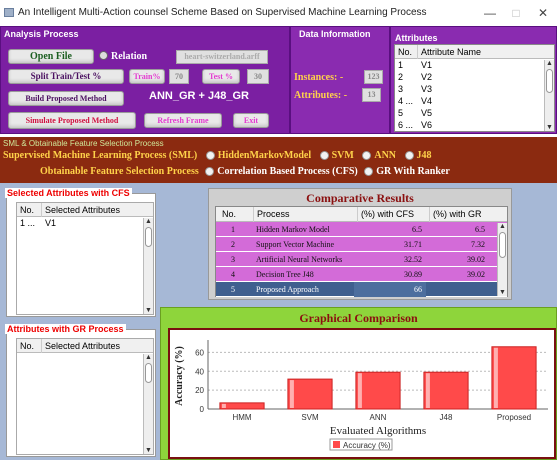 This screenshot has height=460, width=557. I want to click on x-axis-label: Evaluated Algorithms, so click(378, 431).